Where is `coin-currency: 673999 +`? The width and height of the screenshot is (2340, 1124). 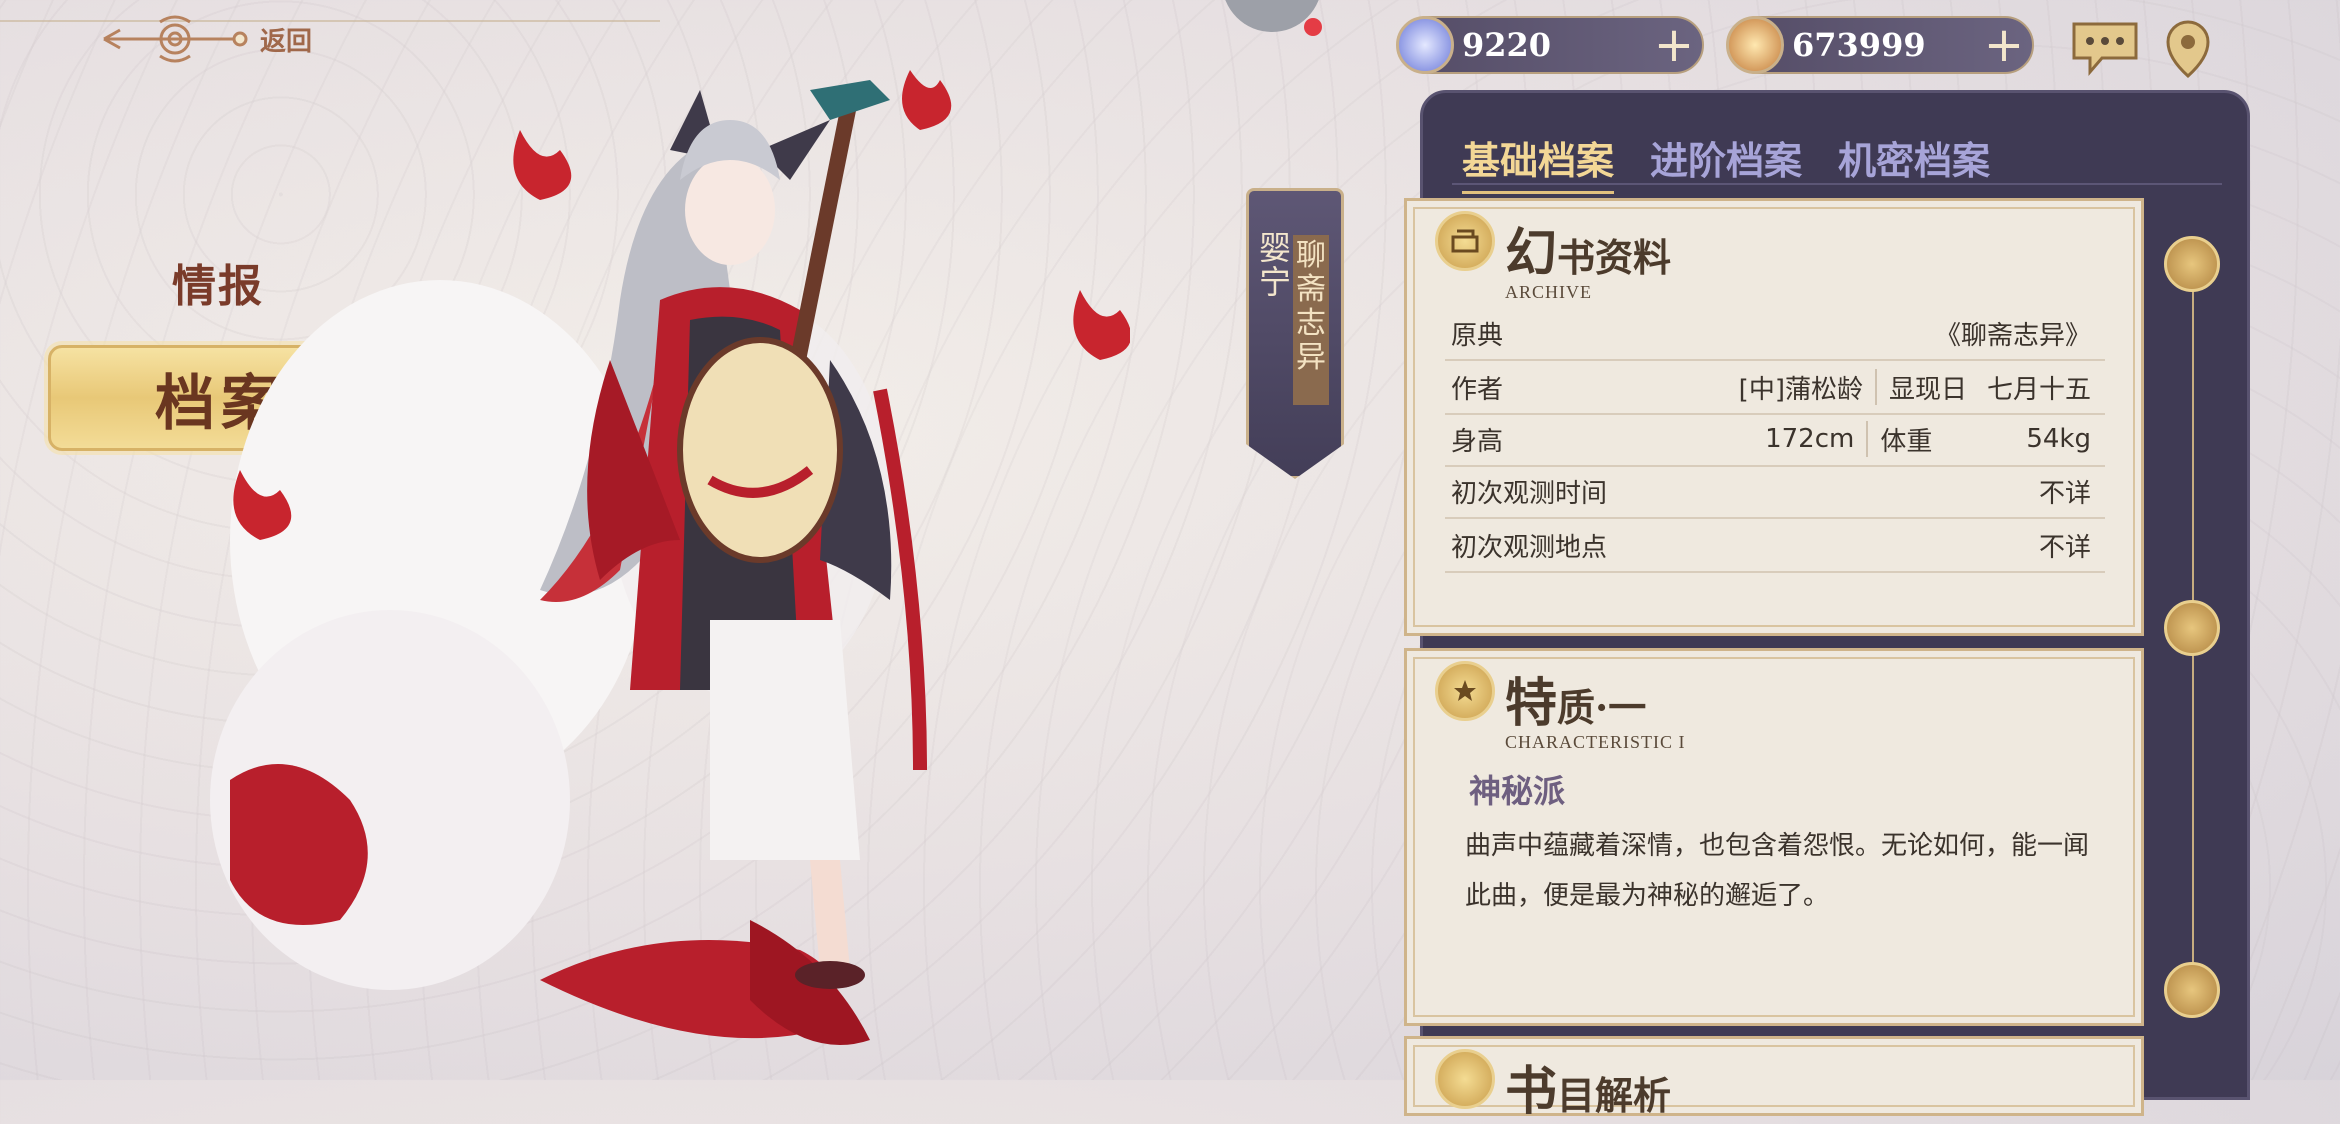
coin-currency: 673999 + is located at coordinates (1880, 45).